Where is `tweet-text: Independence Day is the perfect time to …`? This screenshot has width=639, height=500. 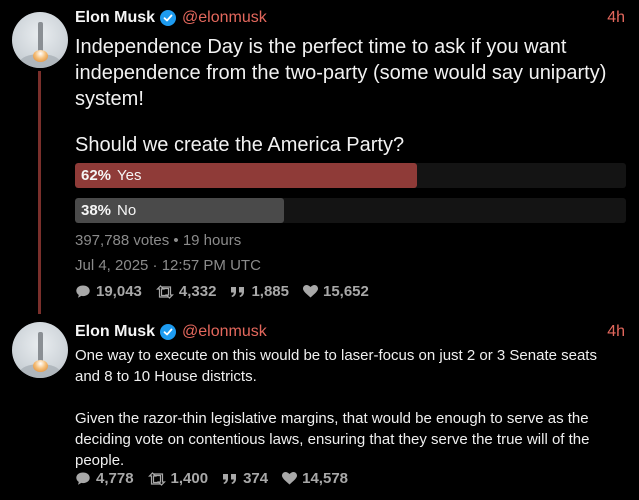 tweet-text: Independence Day is the perfect time to … is located at coordinates (341, 73).